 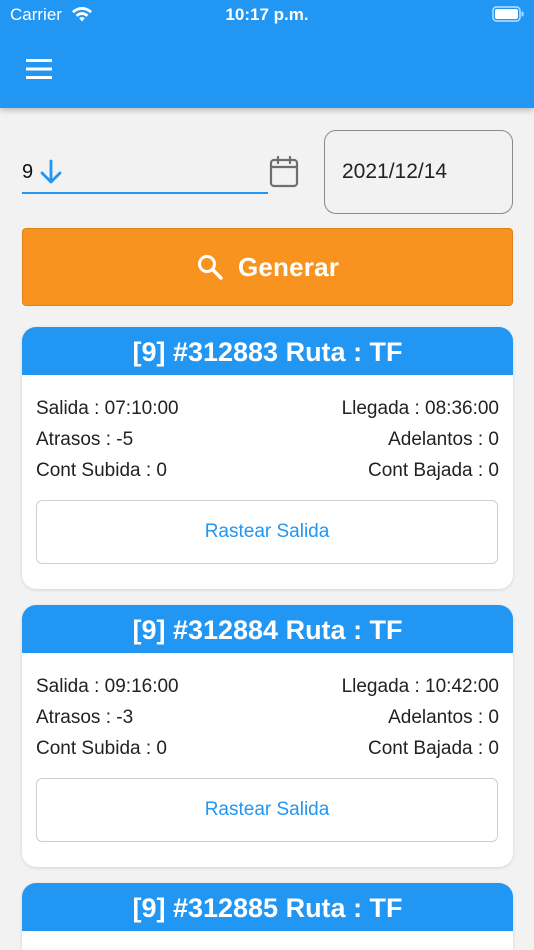 I want to click on trip-card-title: [9] #312884 Ruta : TF, so click(x=267, y=629).